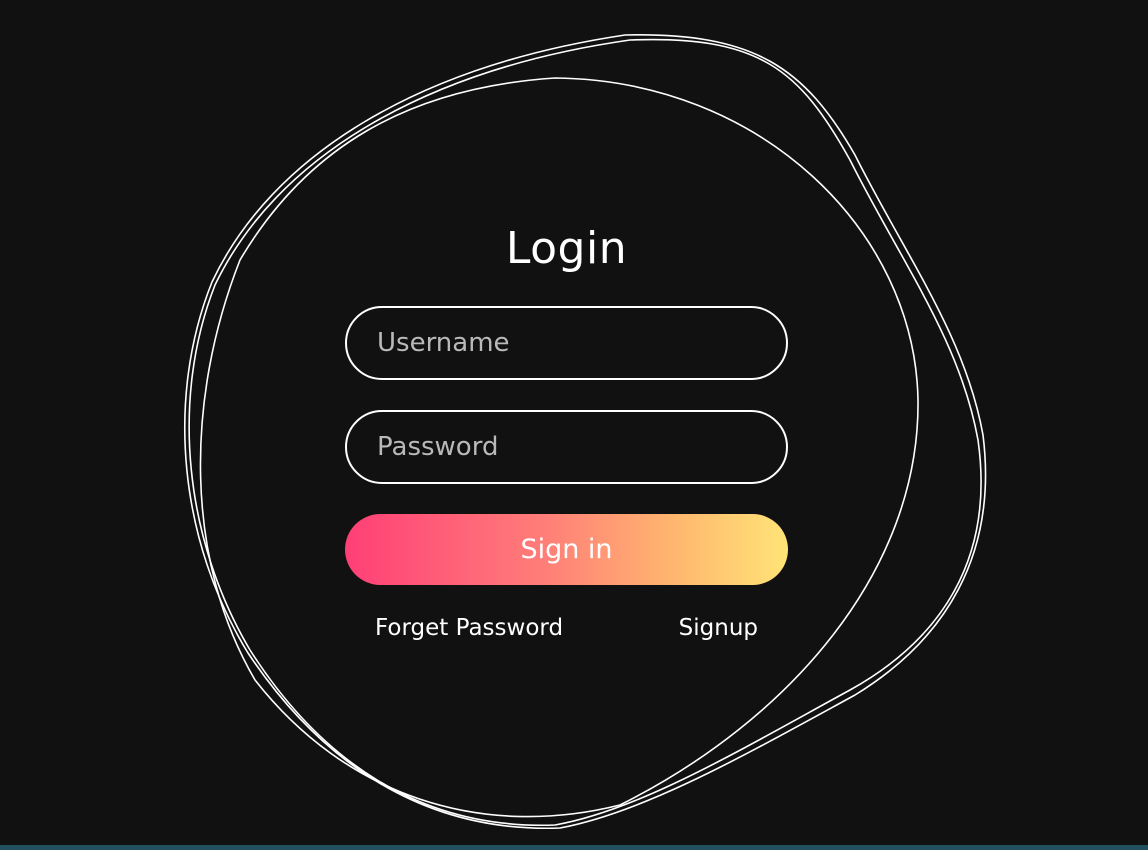  Describe the element at coordinates (574, 847) in the screenshot. I see `bottom-edge-bar` at that location.